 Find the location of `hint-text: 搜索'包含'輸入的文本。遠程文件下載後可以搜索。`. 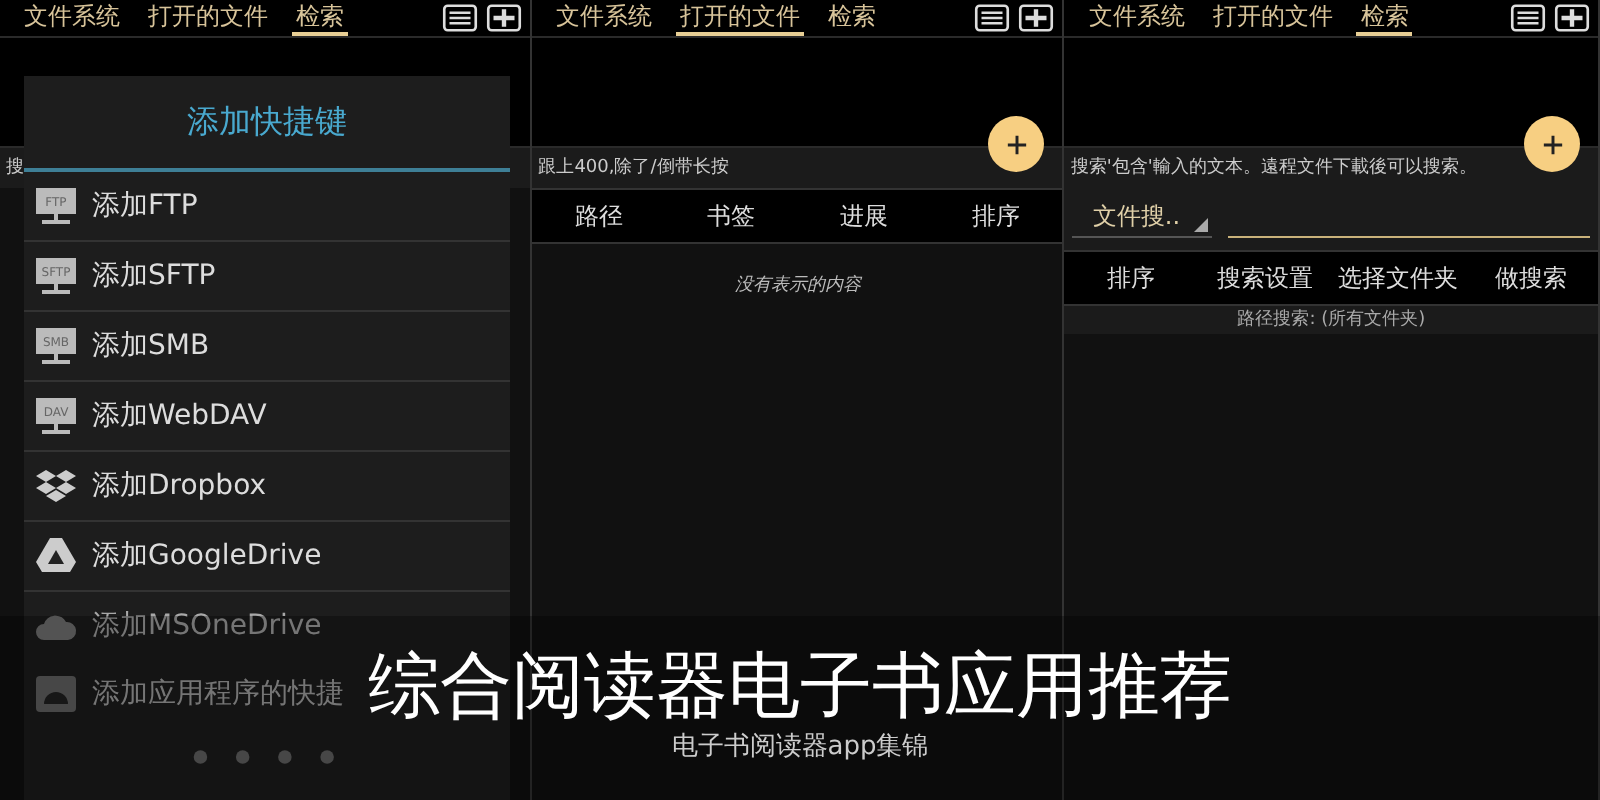

hint-text: 搜索'包含'輸入的文本。遠程文件下載後可以搜索。 is located at coordinates (1331, 167).